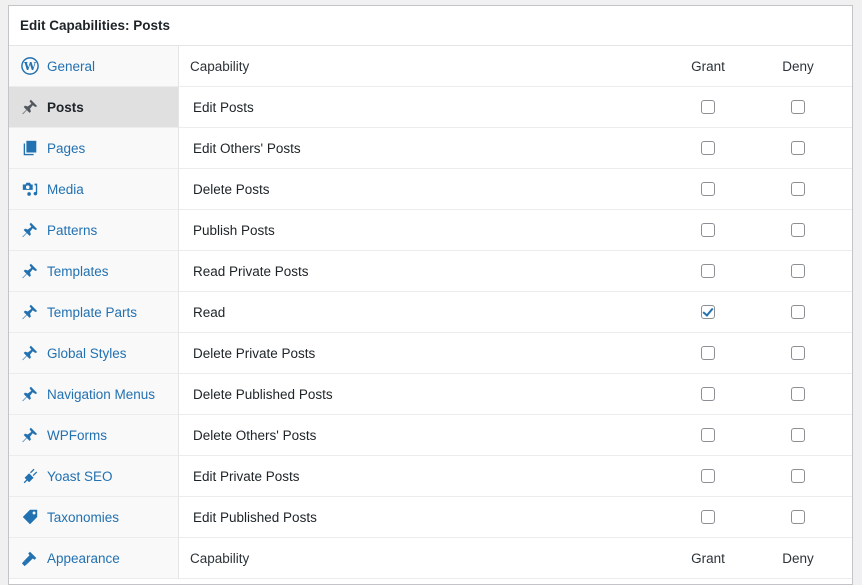 Image resolution: width=862 pixels, height=585 pixels. What do you see at coordinates (255, 435) in the screenshot?
I see `capability-name: Delete Others' Posts` at bounding box center [255, 435].